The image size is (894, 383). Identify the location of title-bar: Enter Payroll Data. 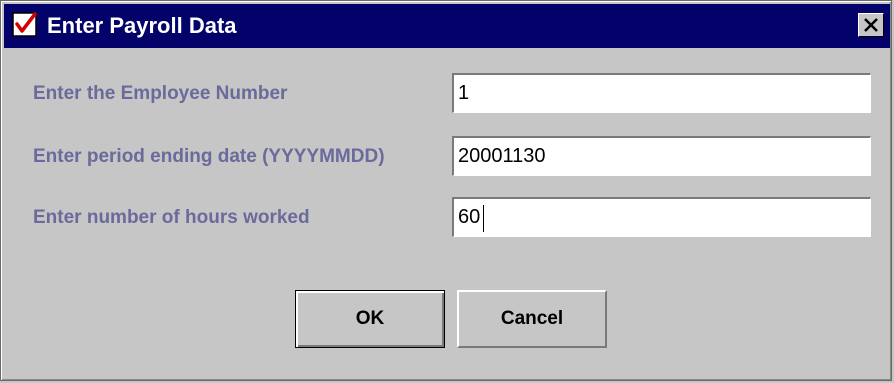
(447, 26).